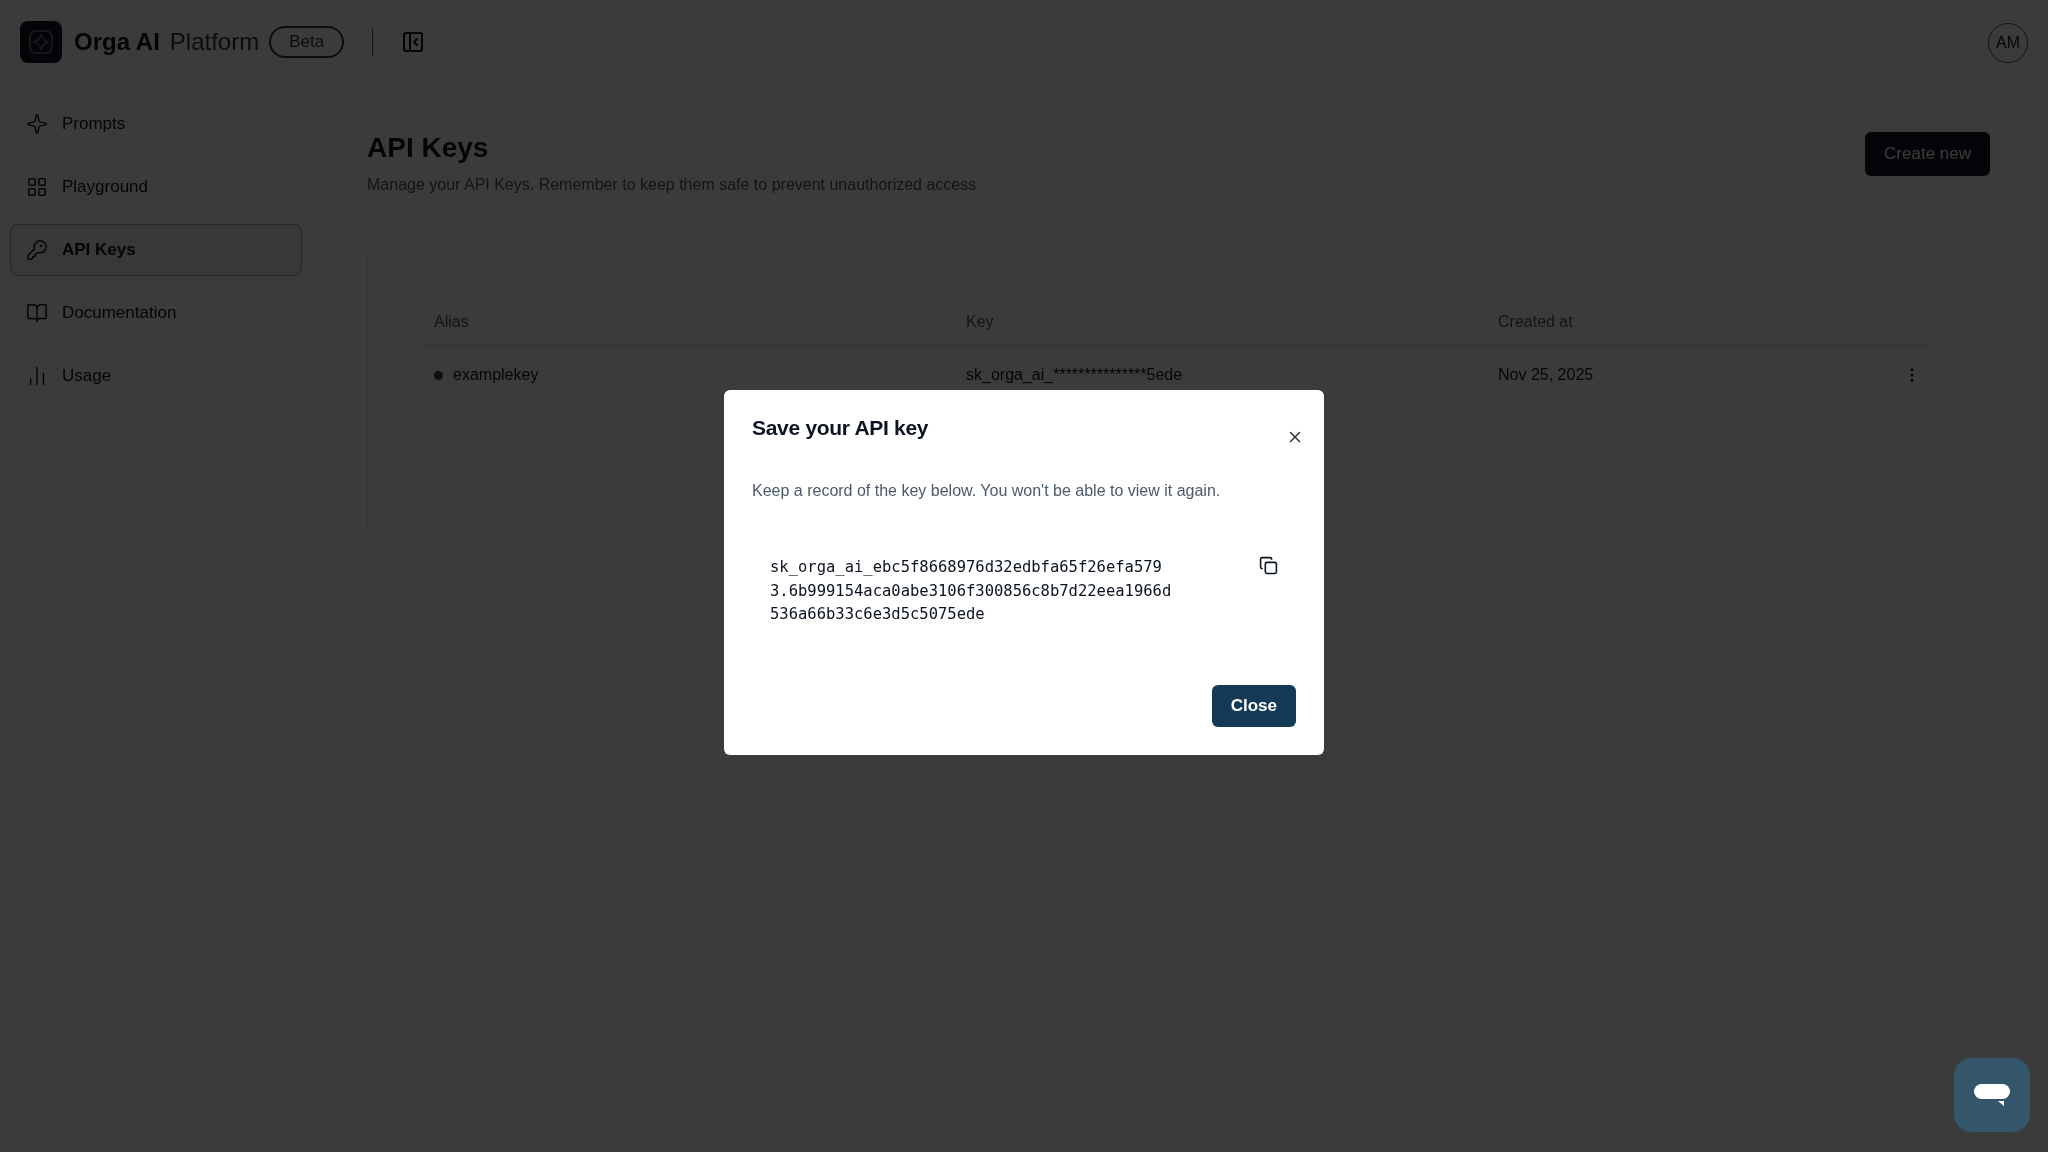 This screenshot has height=1152, width=2048. I want to click on chat-button, so click(1992, 1095).